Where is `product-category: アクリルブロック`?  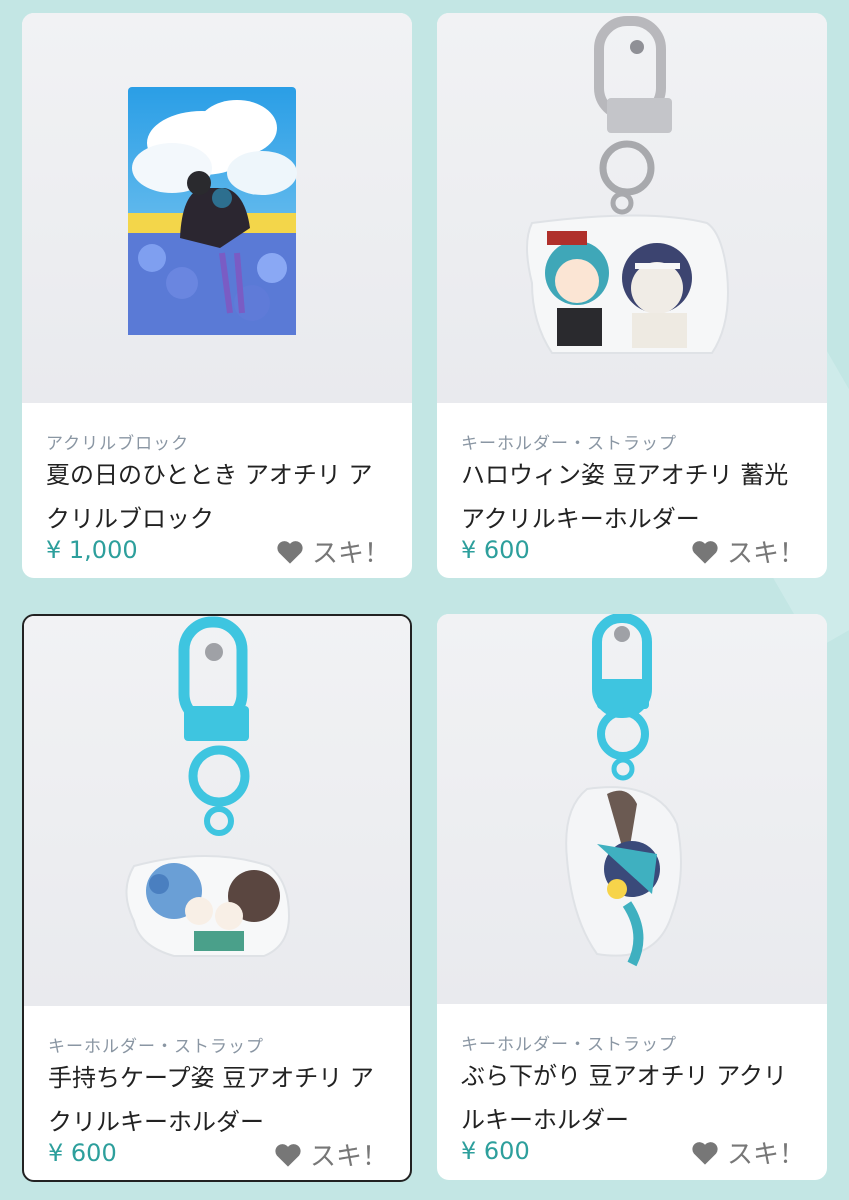 product-category: アクリルブロック is located at coordinates (118, 444).